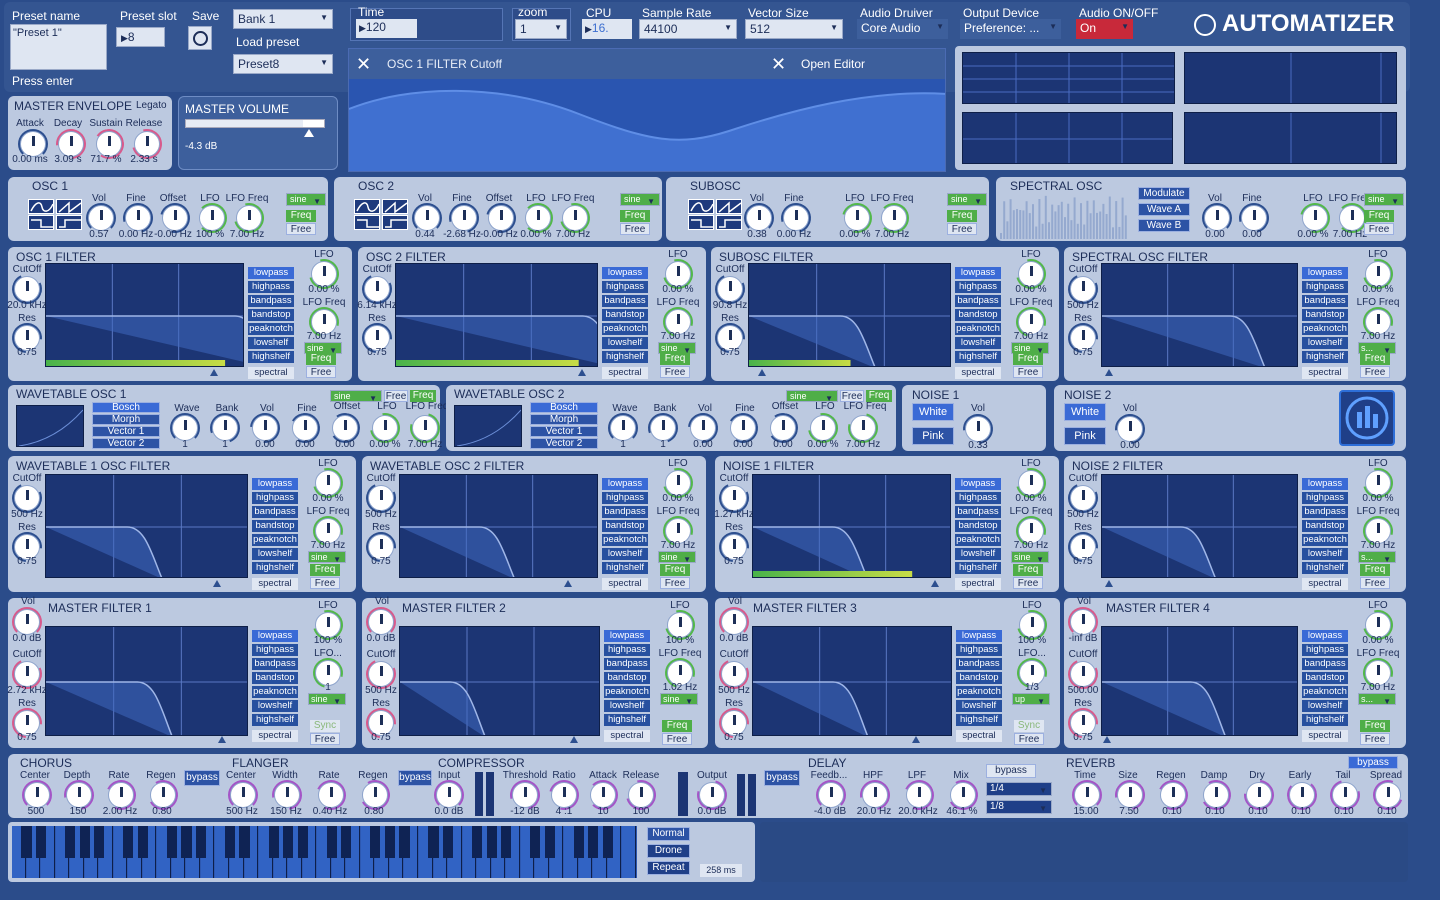  Describe the element at coordinates (140, 37) in the screenshot. I see `preset-slot-field: ▶8` at that location.